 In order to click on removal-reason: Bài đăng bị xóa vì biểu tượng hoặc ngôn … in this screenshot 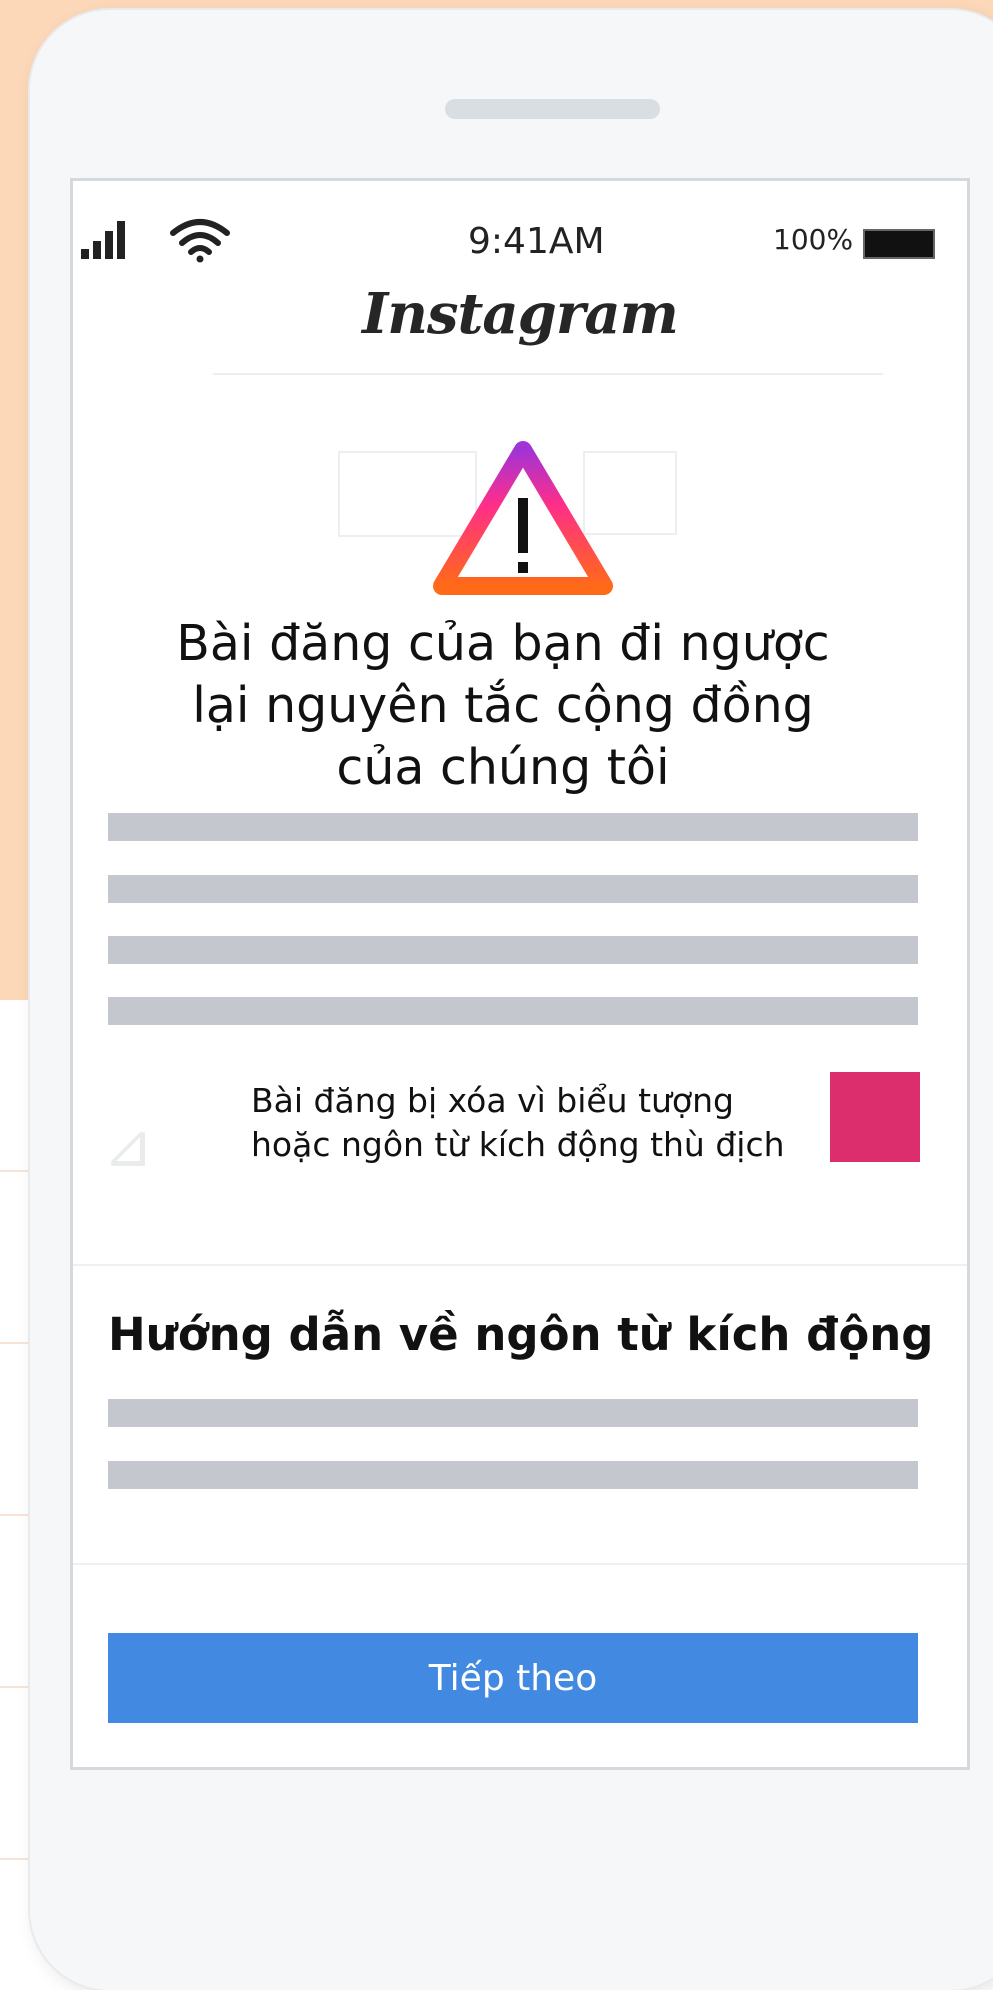, I will do `click(551, 1123)`.